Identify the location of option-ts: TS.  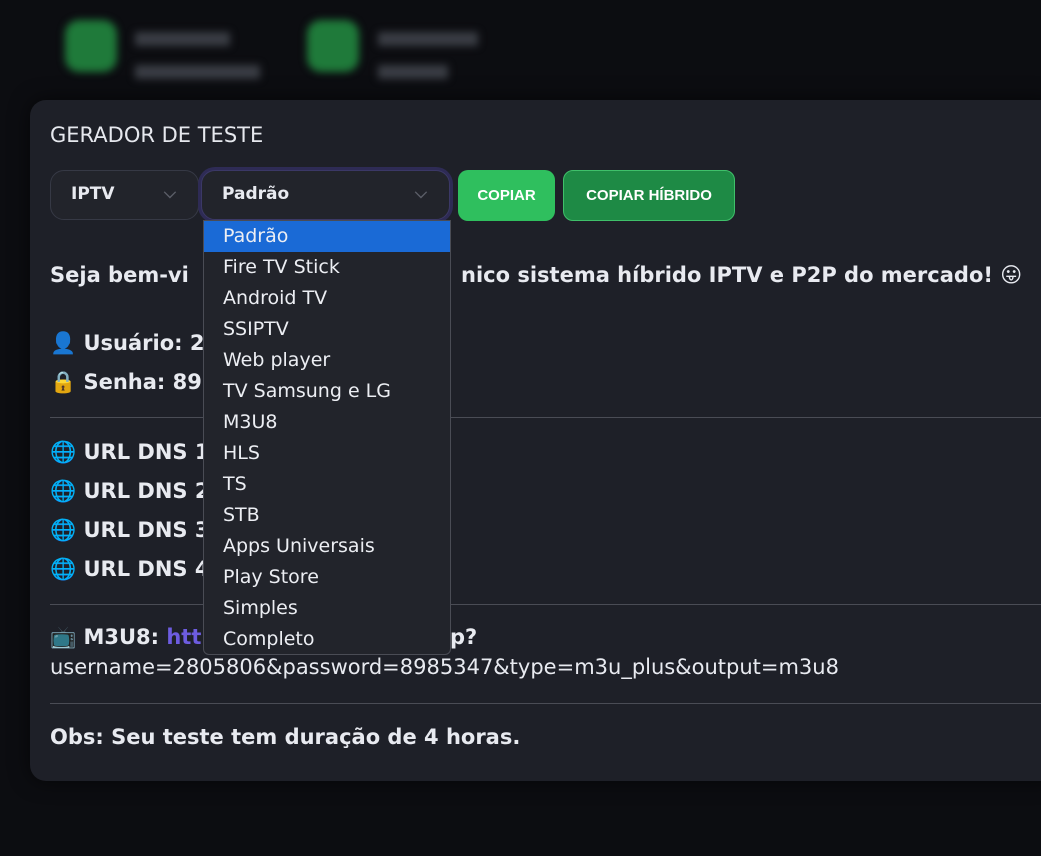
(327, 484).